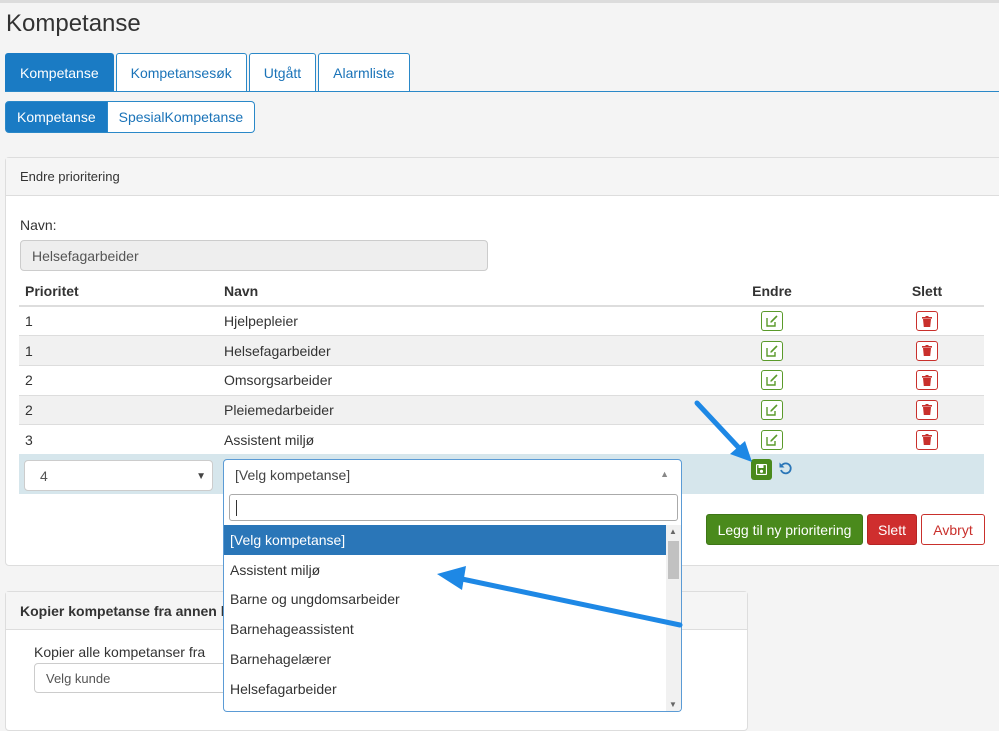 Image resolution: width=999 pixels, height=731 pixels. I want to click on priority-select: 4 ▼, so click(118, 475).